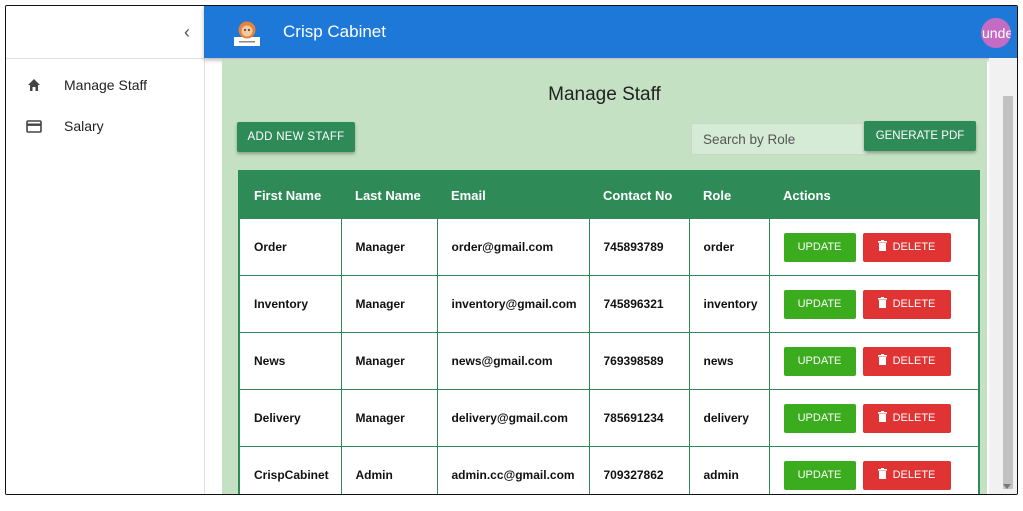 The image size is (1023, 511). Describe the element at coordinates (105, 126) in the screenshot. I see `sidebar-item-salary: Salary` at that location.